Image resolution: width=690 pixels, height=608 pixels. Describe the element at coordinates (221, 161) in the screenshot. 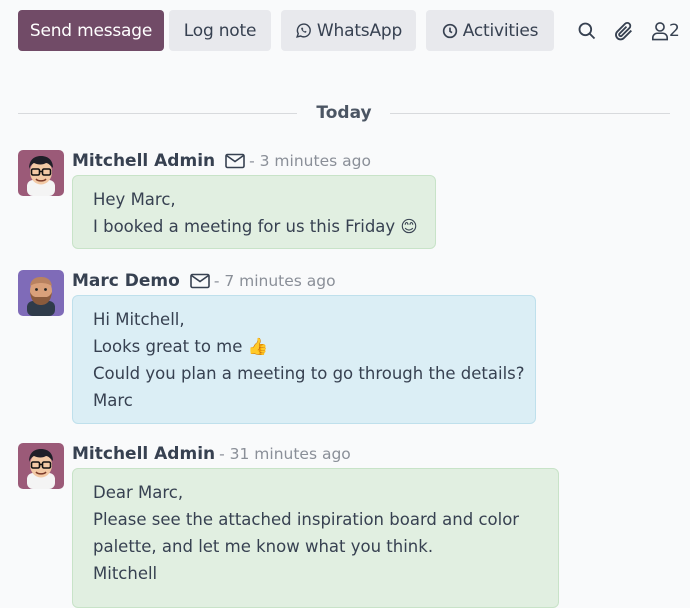

I see `message-header: Mitchell Admin - 3 minutes ago` at that location.